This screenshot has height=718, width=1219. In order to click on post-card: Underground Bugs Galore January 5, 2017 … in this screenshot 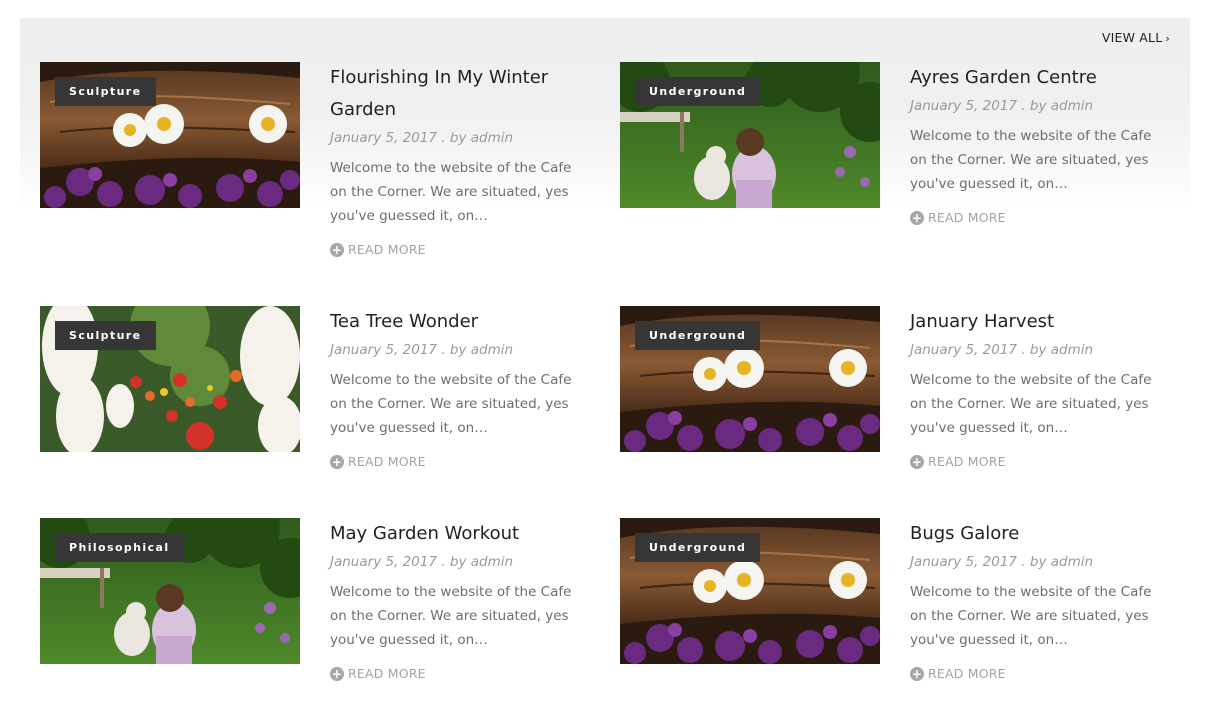, I will do `click(900, 618)`.